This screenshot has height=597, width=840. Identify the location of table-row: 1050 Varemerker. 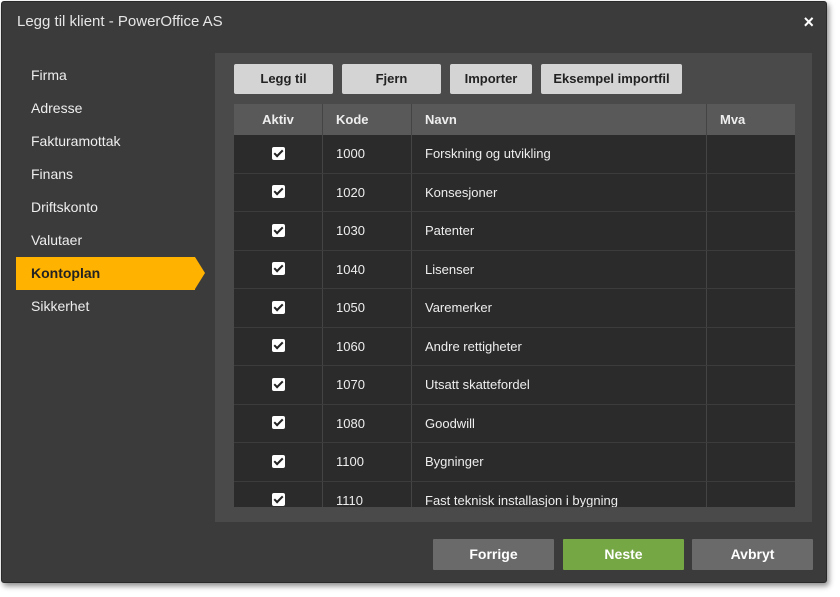
(514, 308).